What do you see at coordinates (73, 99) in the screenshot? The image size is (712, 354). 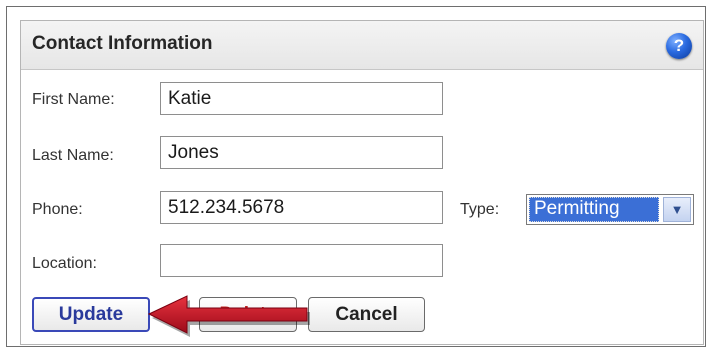 I see `first-name-label: First Name:` at bounding box center [73, 99].